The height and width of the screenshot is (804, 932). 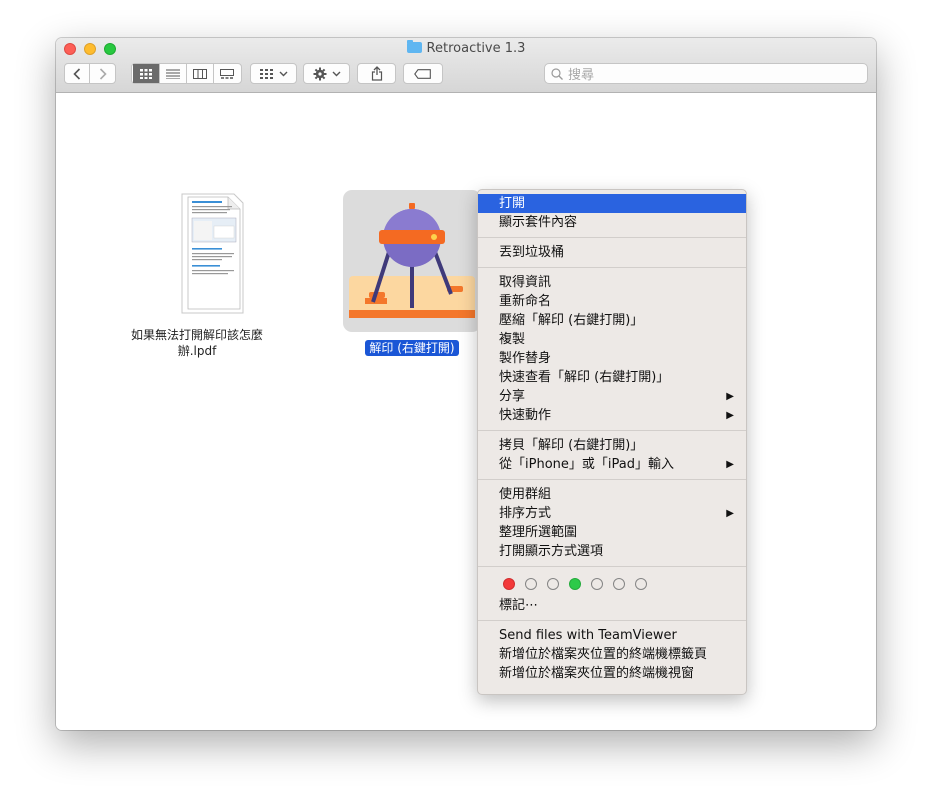 What do you see at coordinates (612, 494) in the screenshot?
I see `menu-item: 使用群組` at bounding box center [612, 494].